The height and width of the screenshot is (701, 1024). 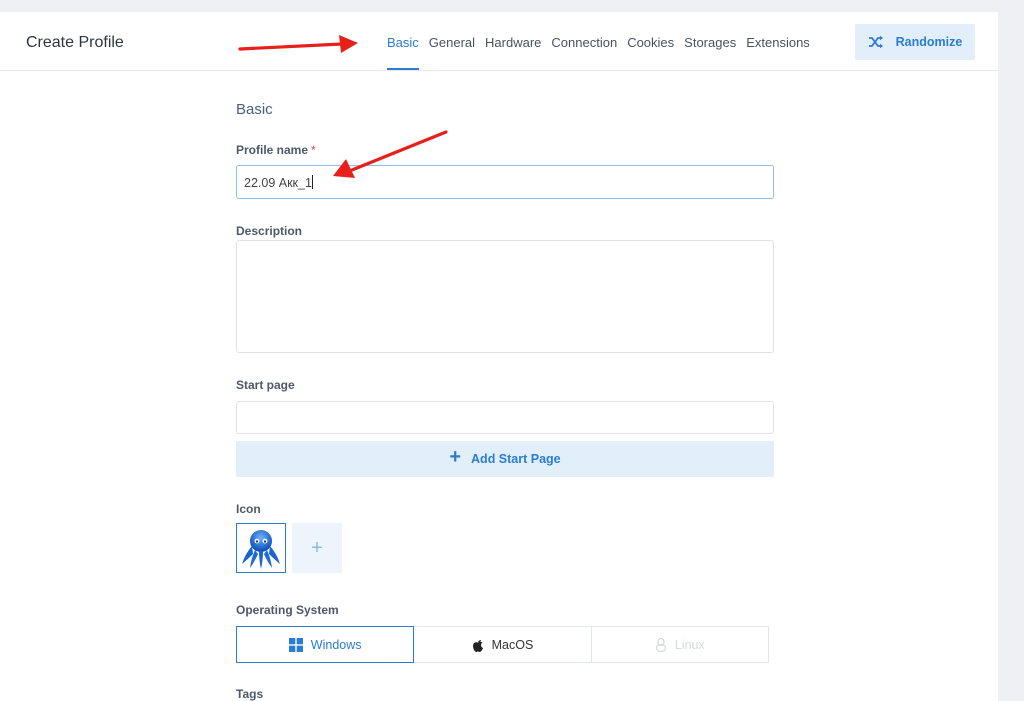 What do you see at coordinates (278, 183) in the screenshot?
I see `profile-name-value: 22.09 Акк_1` at bounding box center [278, 183].